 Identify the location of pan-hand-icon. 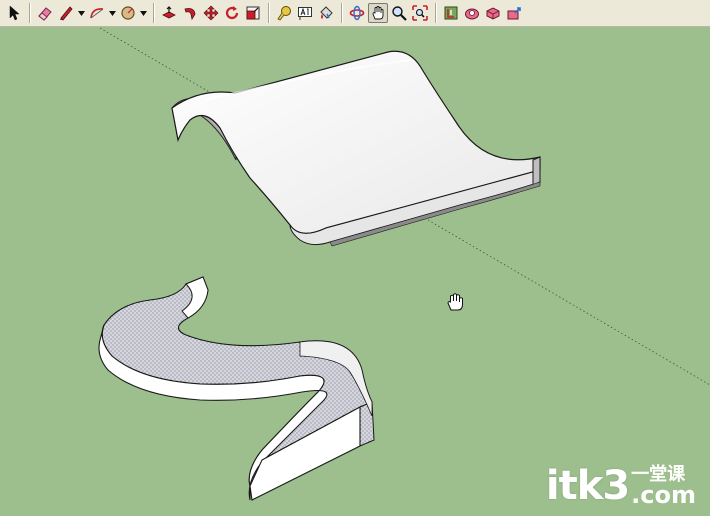
(378, 13).